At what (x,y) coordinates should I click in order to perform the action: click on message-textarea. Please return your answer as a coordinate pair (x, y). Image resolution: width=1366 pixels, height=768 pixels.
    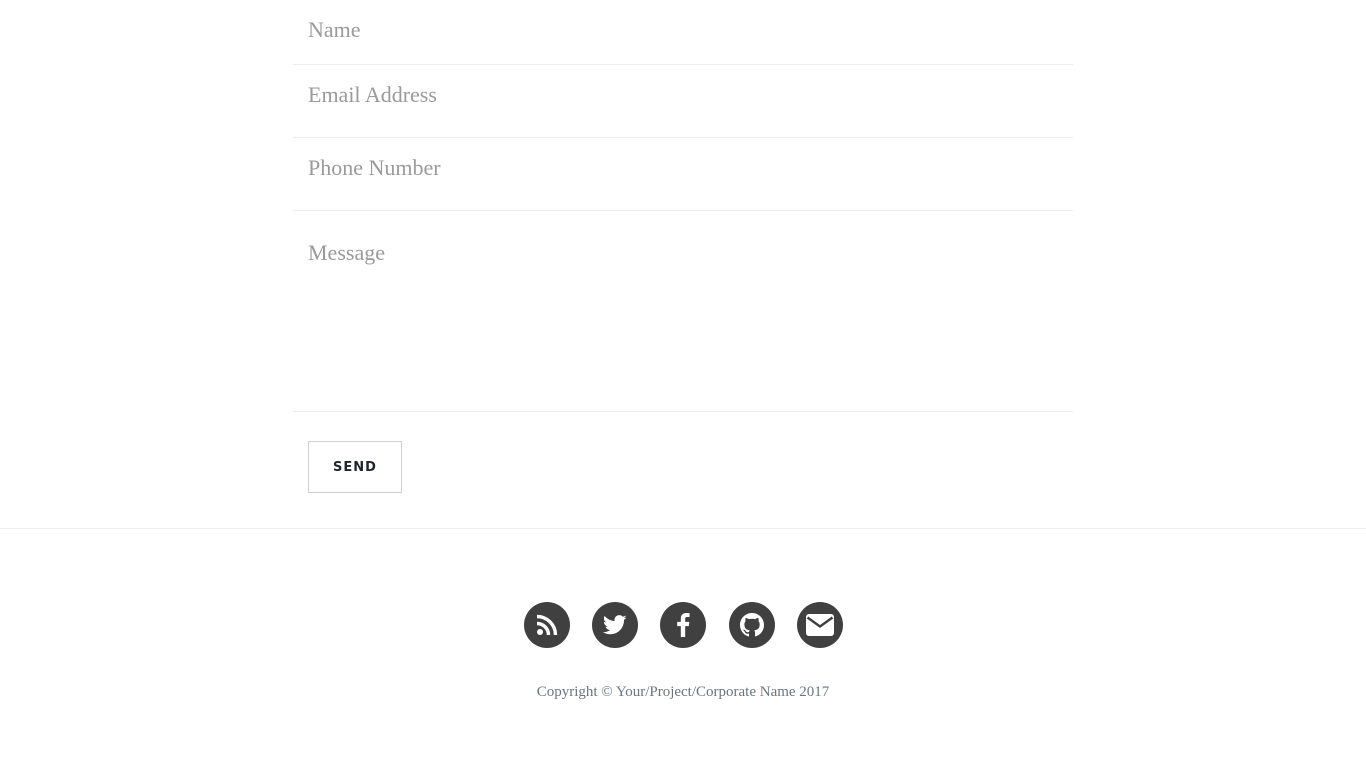
    Looking at the image, I should click on (683, 314).